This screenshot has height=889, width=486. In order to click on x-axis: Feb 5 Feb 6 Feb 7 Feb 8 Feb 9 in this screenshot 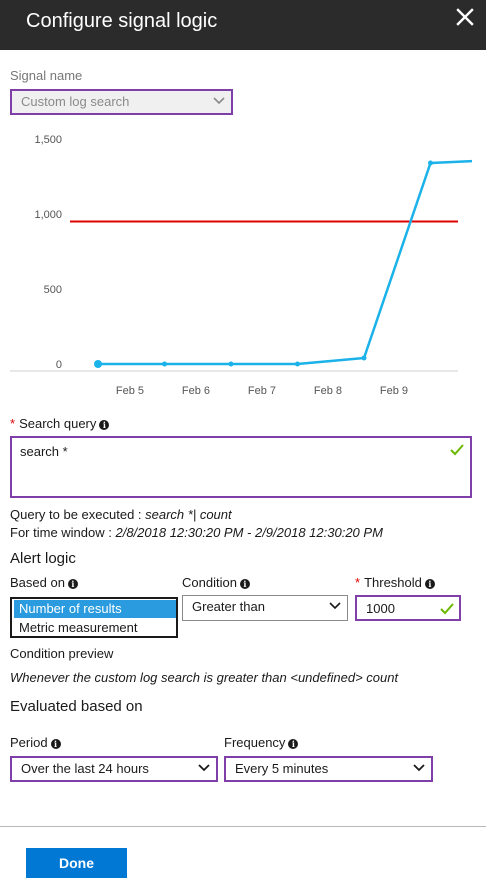, I will do `click(262, 391)`.